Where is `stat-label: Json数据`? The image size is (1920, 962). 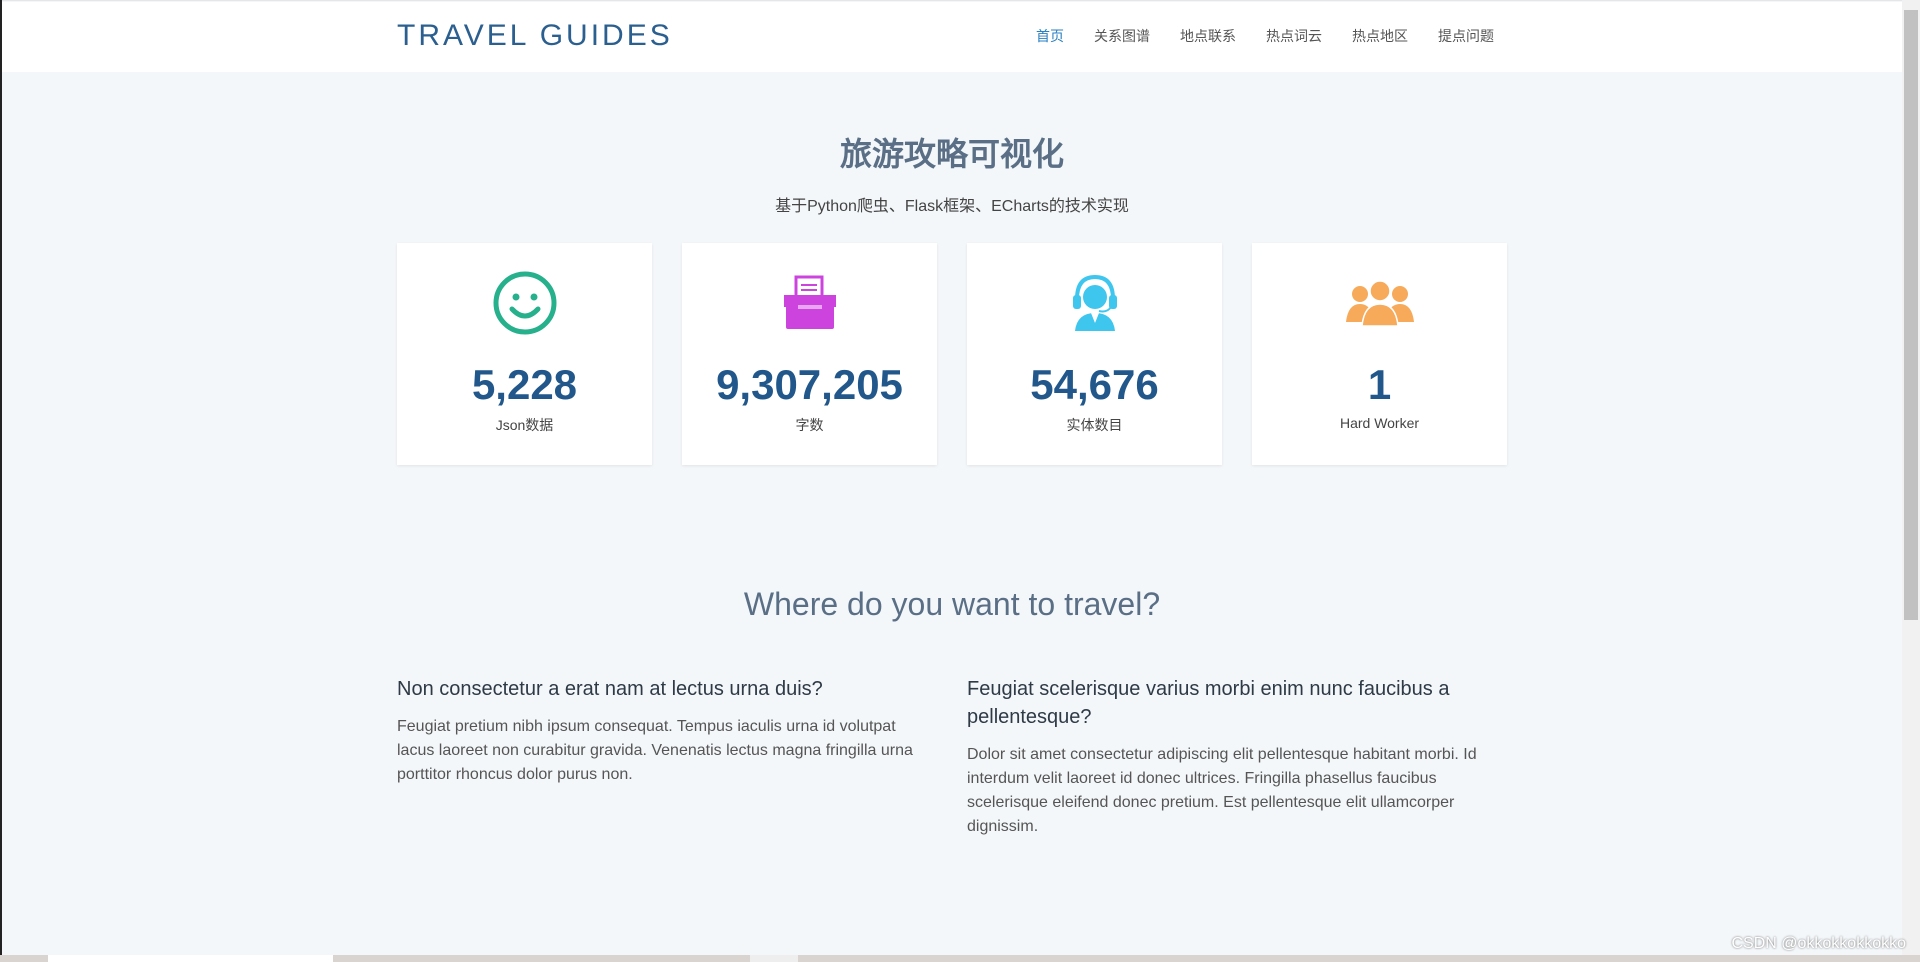
stat-label: Json数据 is located at coordinates (524, 425).